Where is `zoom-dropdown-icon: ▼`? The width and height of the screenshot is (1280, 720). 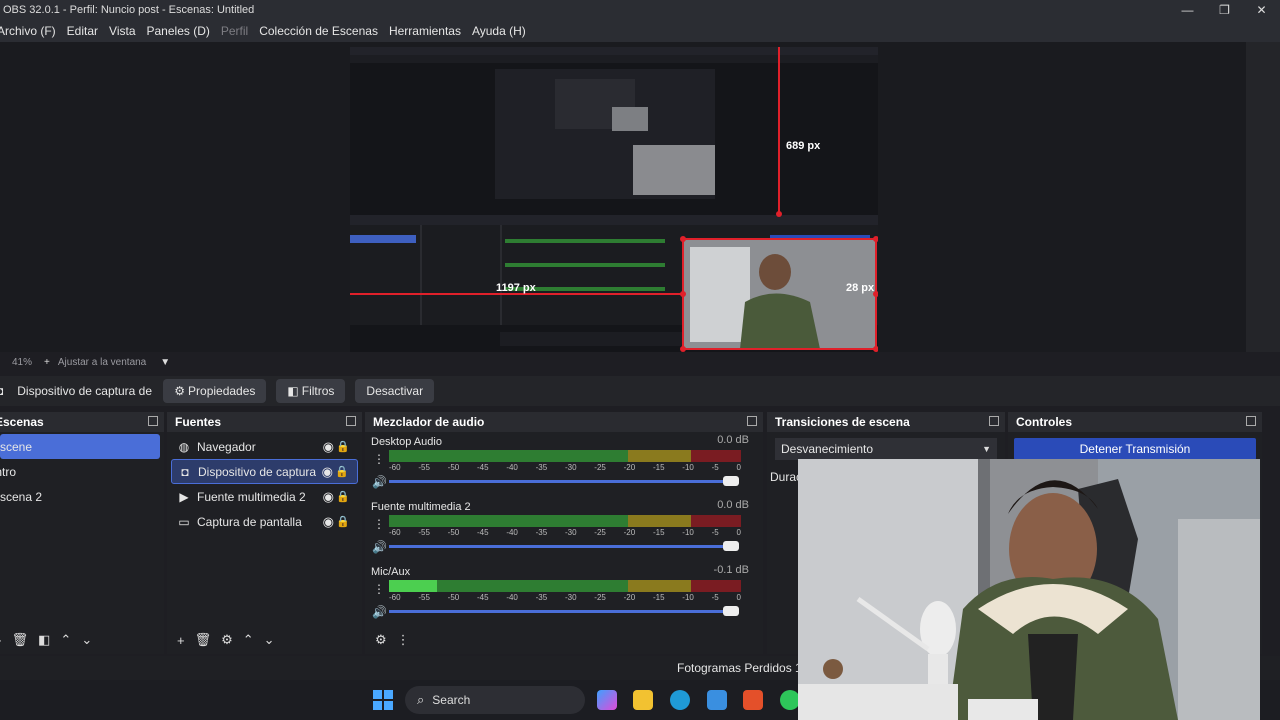 zoom-dropdown-icon: ▼ is located at coordinates (165, 362).